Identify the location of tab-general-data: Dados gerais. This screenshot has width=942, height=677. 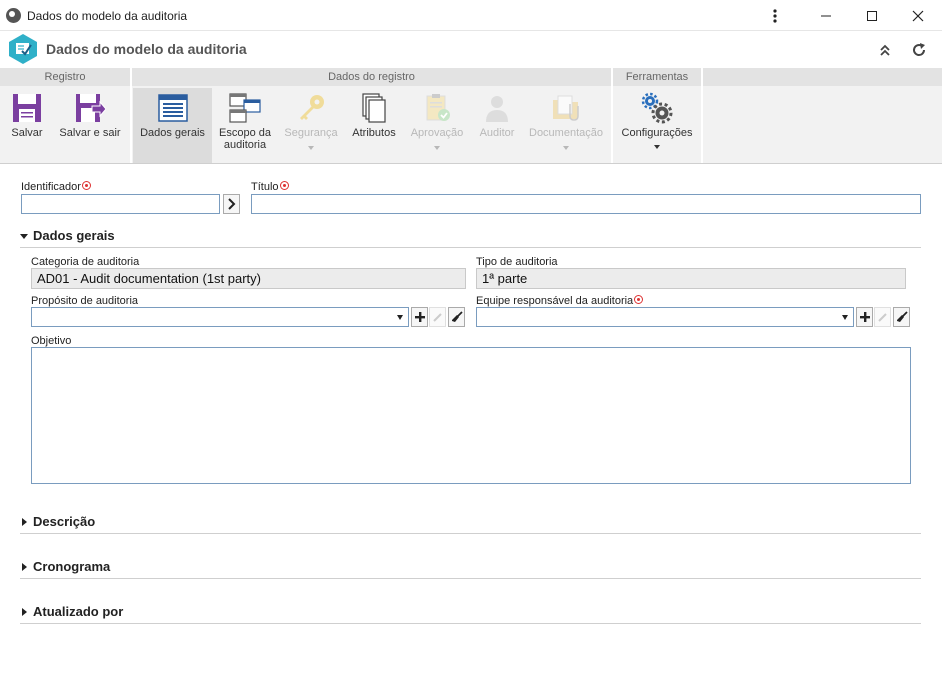
(172, 125).